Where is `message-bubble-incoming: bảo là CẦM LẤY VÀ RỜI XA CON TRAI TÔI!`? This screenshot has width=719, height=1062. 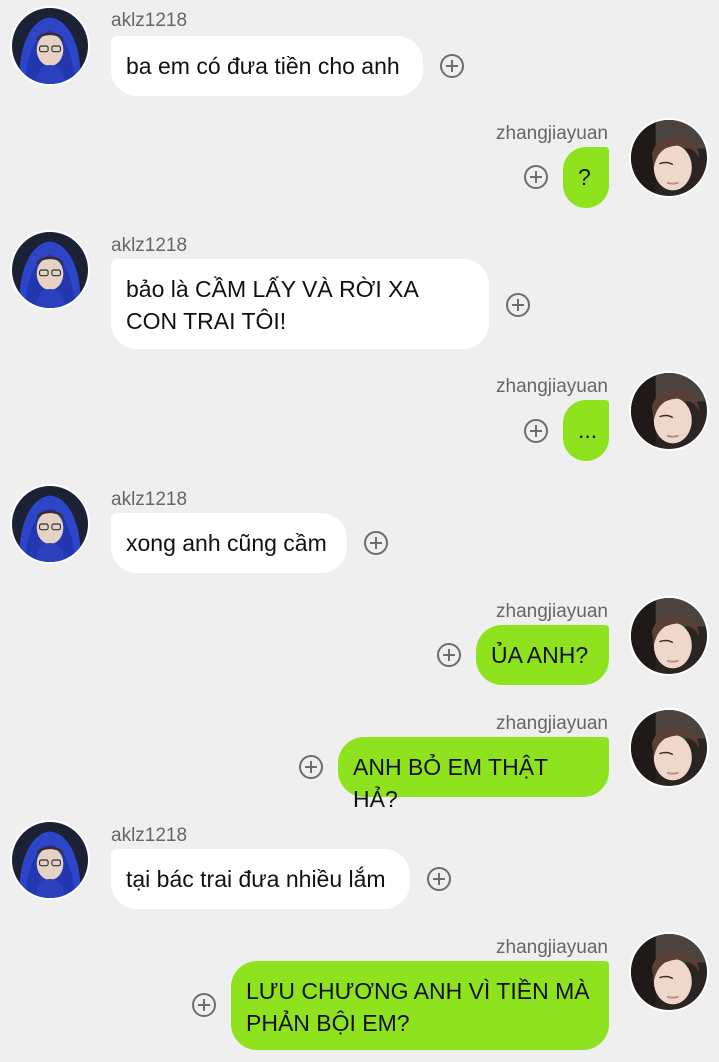 message-bubble-incoming: bảo là CẦM LẤY VÀ RỜI XA CON TRAI TÔI! is located at coordinates (300, 304).